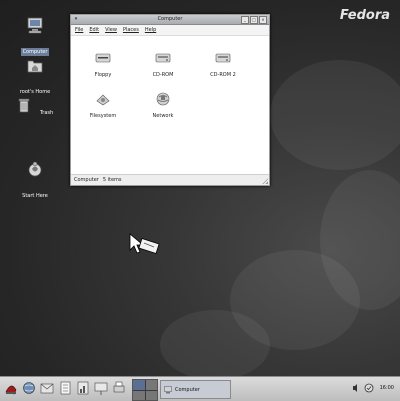  What do you see at coordinates (254, 20) in the screenshot?
I see `maximize-button: □` at bounding box center [254, 20].